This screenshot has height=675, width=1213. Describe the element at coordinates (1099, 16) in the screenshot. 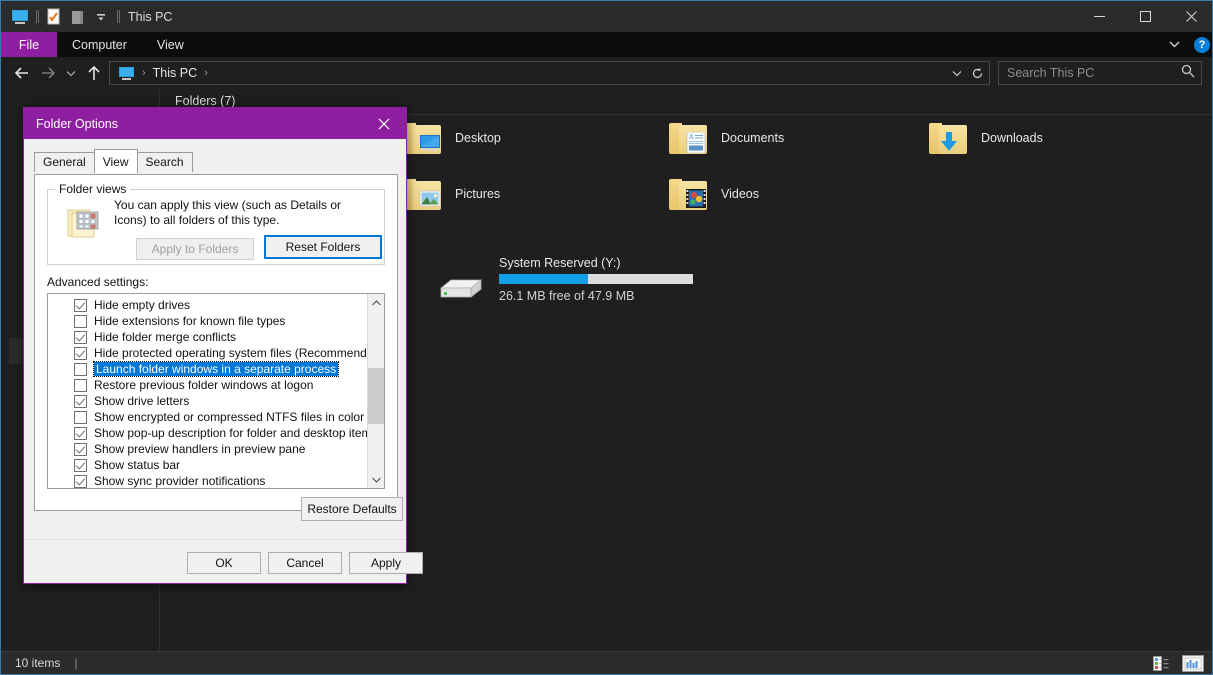

I see `minimize-button` at that location.